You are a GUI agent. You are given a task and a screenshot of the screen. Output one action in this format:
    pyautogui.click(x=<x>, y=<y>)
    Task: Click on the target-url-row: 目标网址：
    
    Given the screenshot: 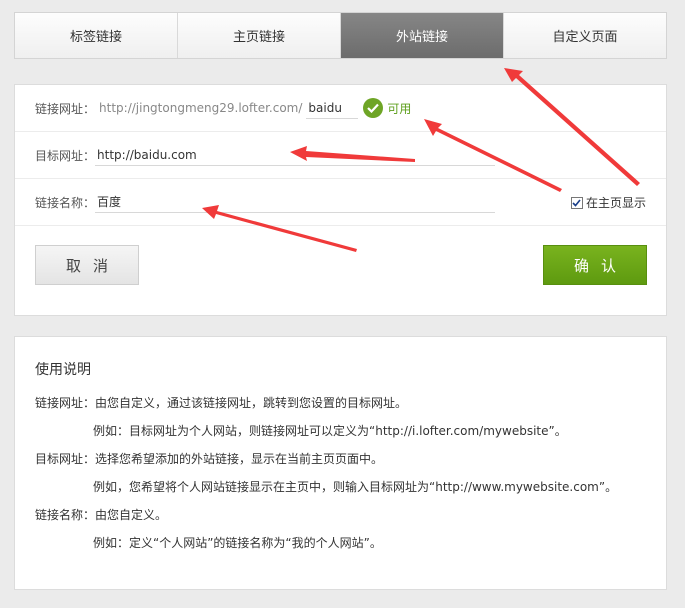 What is the action you would take?
    pyautogui.click(x=340, y=155)
    